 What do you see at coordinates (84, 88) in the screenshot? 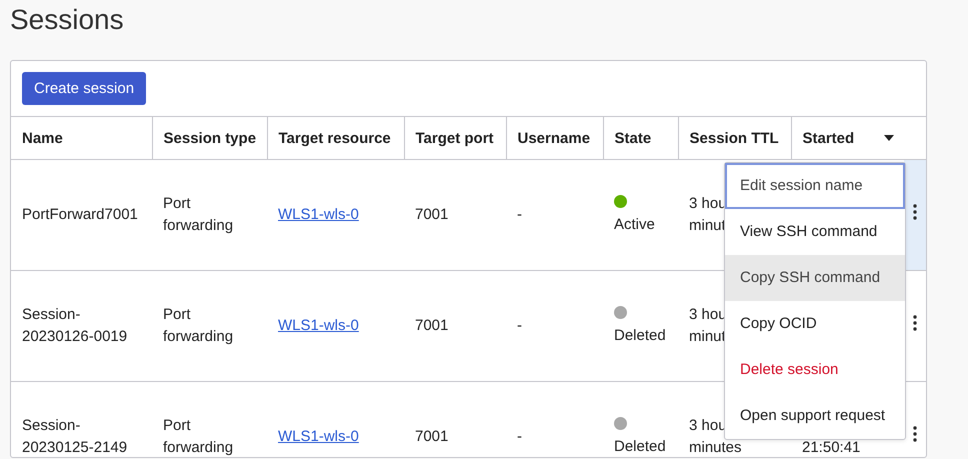
I see `create-session-button: Create session` at bounding box center [84, 88].